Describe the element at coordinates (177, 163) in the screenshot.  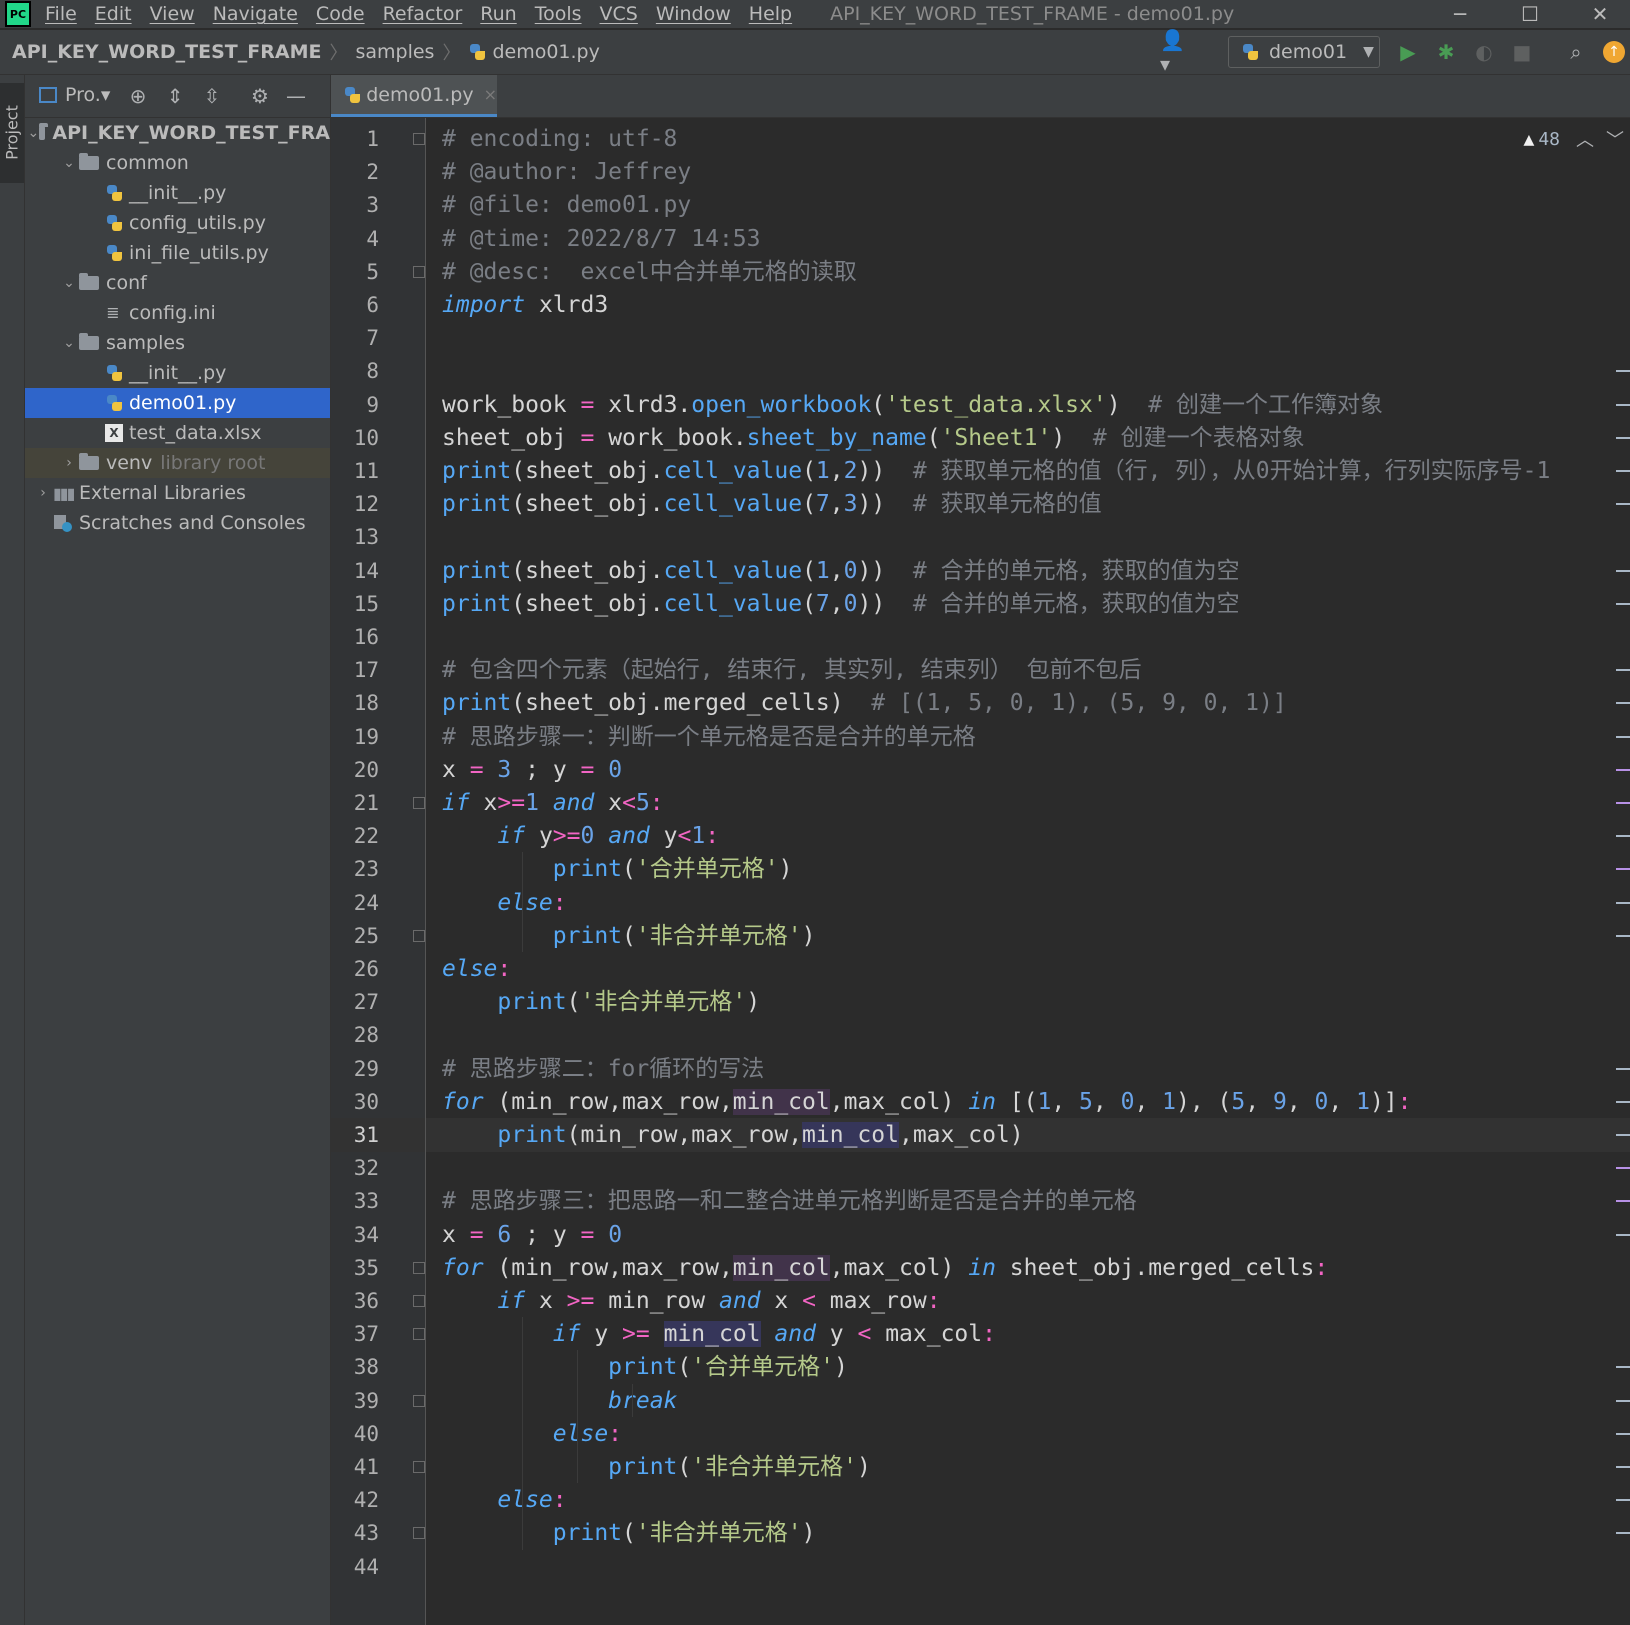
I see `tree-item: ⌄ common` at that location.